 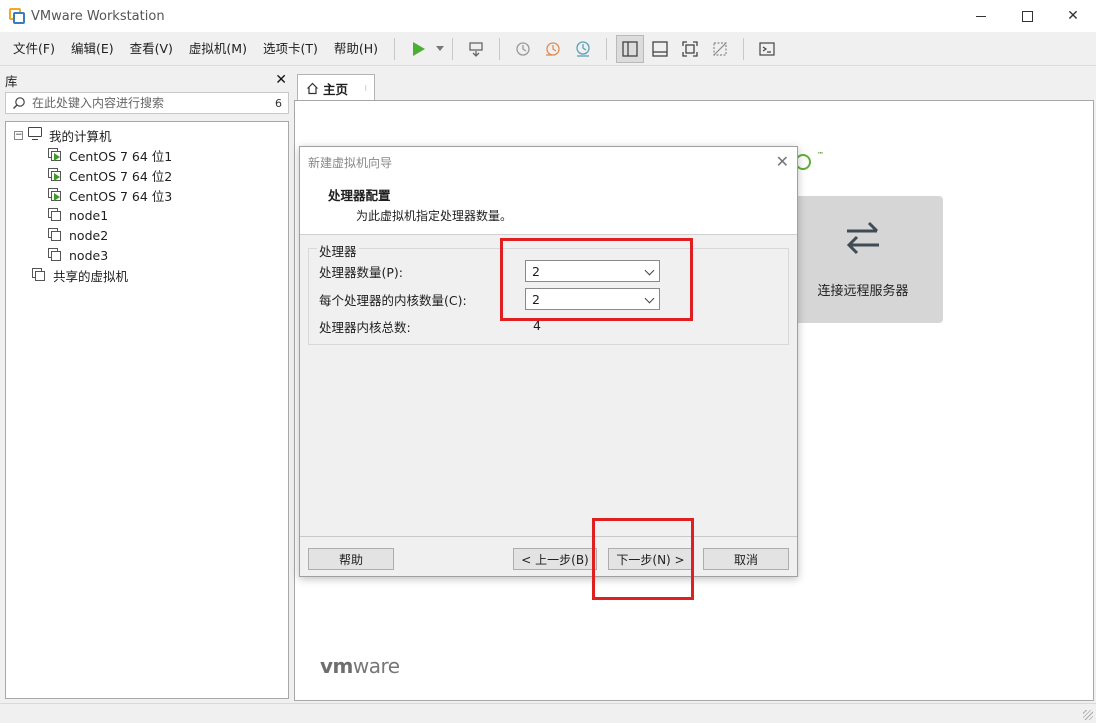 What do you see at coordinates (89, 215) in the screenshot?
I see `tree-item-label: node1` at bounding box center [89, 215].